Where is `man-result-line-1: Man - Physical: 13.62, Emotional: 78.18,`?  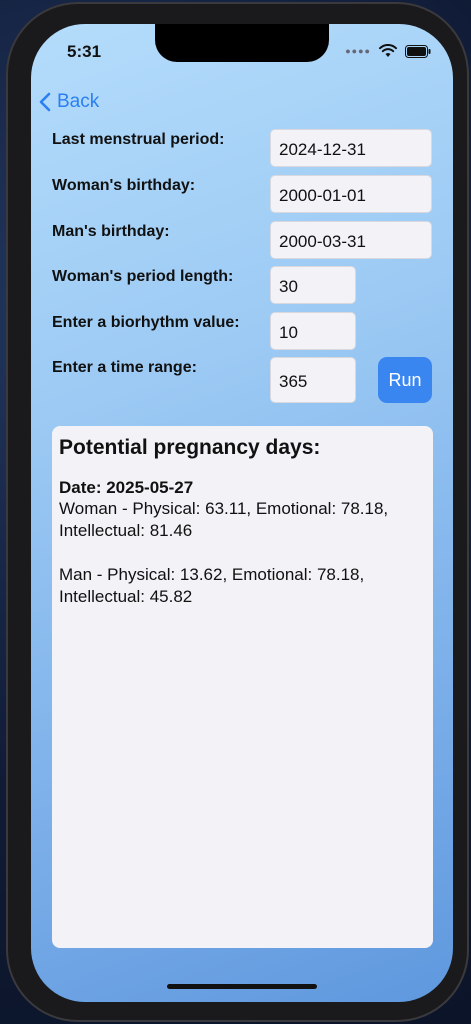
man-result-line-1: Man - Physical: 13.62, Emotional: 78.18, is located at coordinates (212, 574).